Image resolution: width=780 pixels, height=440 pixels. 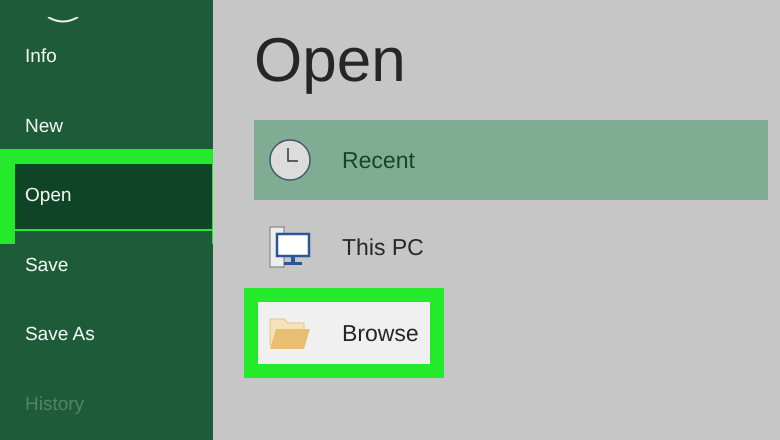 I want to click on location-item: Recent, so click(x=511, y=160).